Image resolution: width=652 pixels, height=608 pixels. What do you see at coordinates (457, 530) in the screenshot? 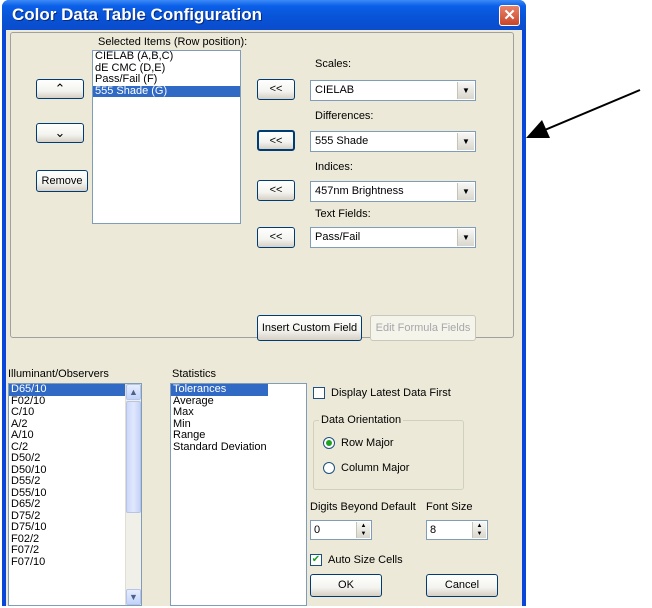
I see `font-size-stepper: 8 ▲ ▼` at bounding box center [457, 530].